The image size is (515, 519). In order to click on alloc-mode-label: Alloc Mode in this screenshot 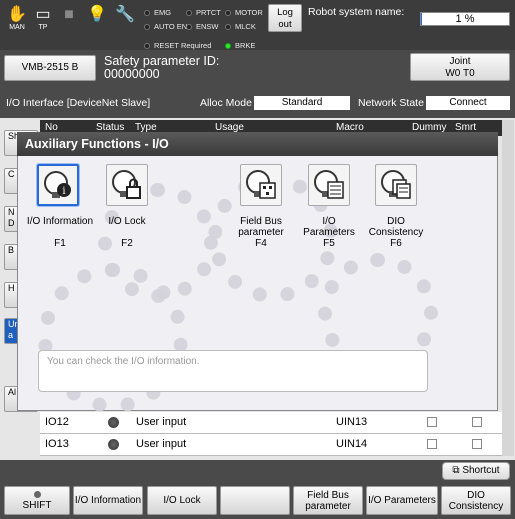, I will do `click(226, 103)`.